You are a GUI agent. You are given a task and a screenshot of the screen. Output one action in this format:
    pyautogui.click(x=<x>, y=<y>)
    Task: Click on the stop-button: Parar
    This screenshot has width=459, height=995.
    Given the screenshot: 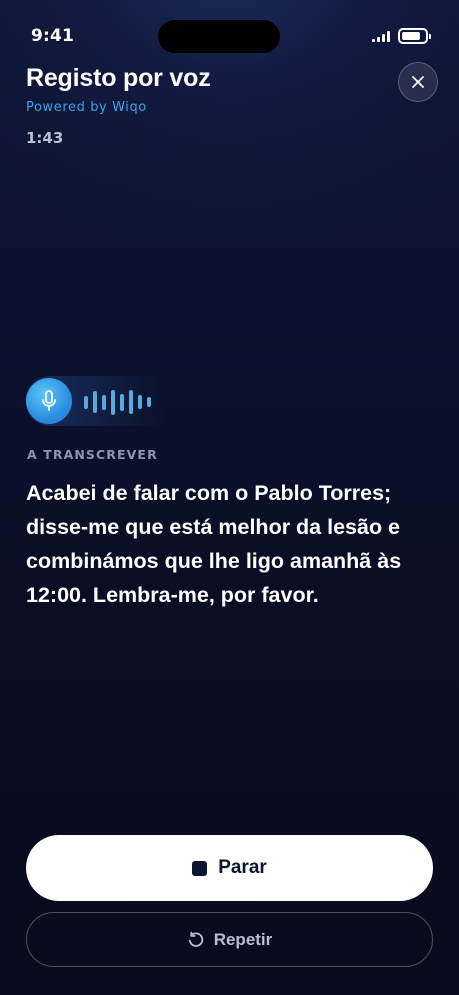 What is the action you would take?
    pyautogui.click(x=229, y=868)
    